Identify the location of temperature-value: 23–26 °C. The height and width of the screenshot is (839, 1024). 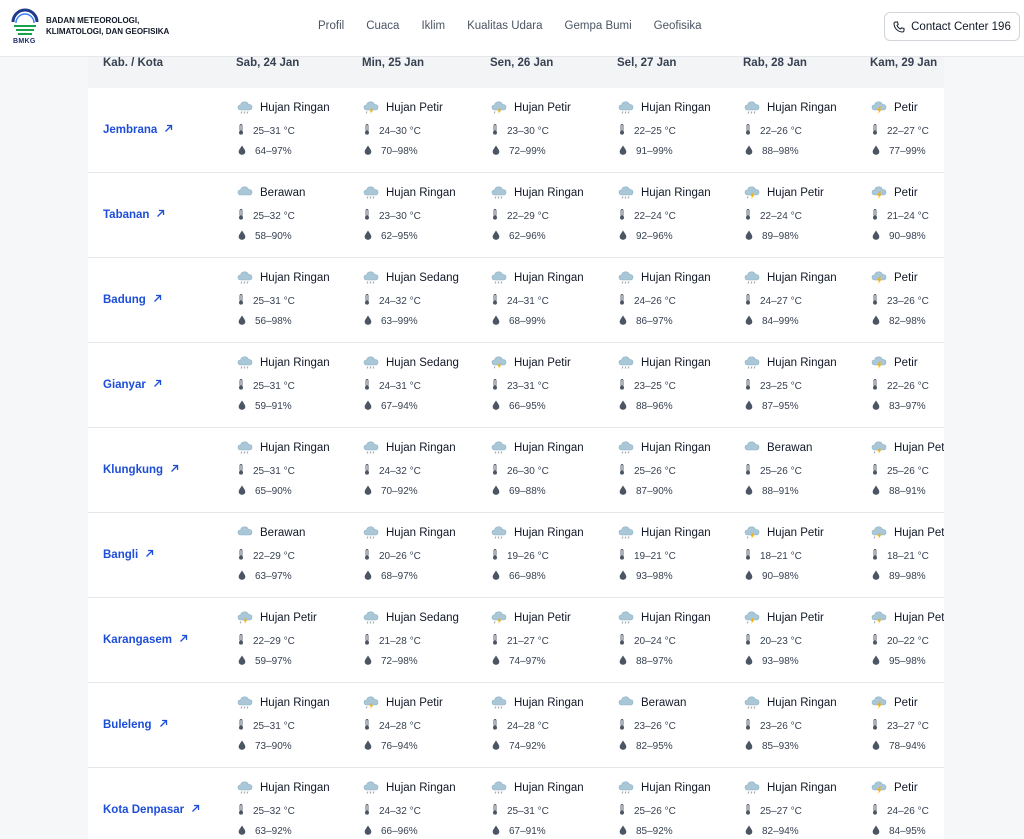
(781, 726).